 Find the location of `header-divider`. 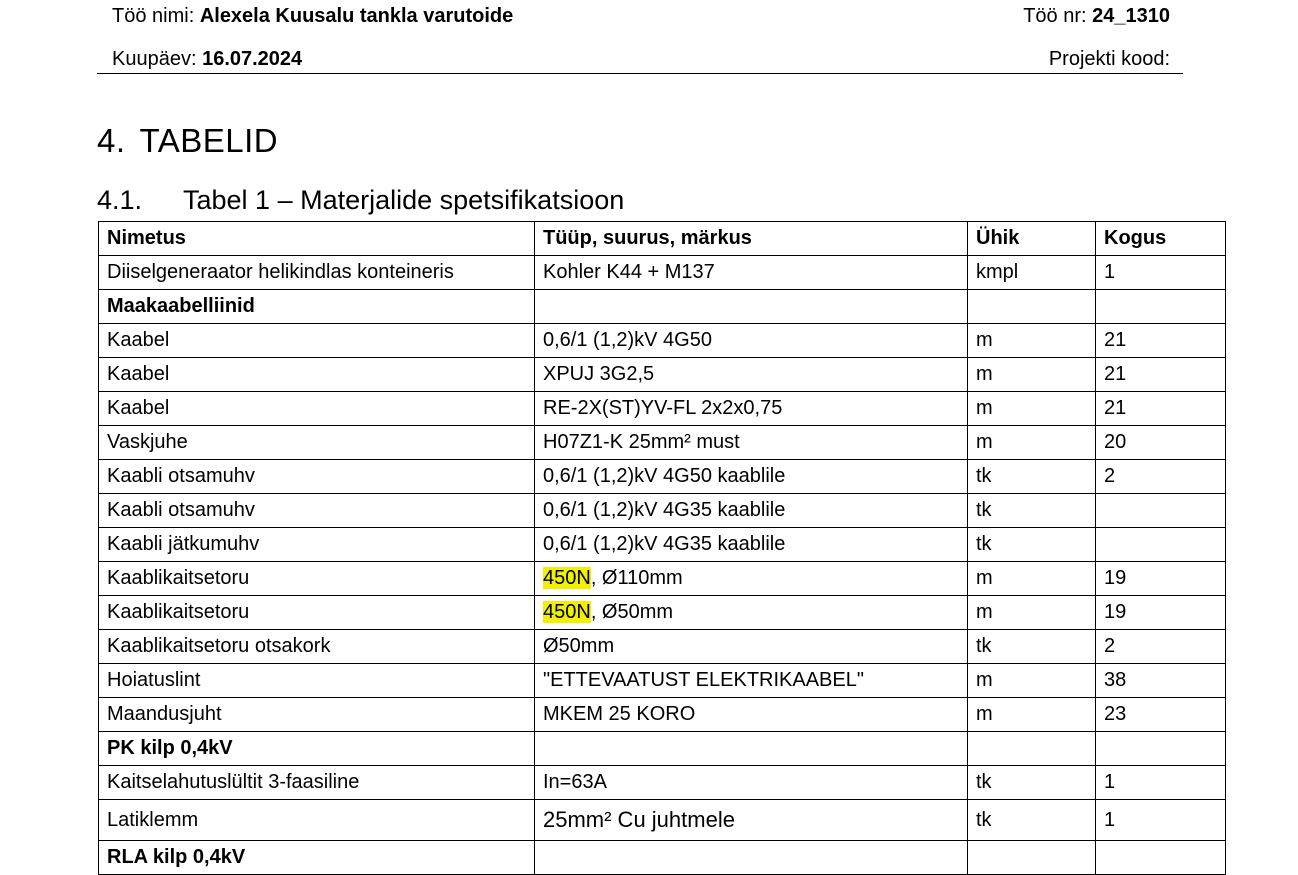

header-divider is located at coordinates (640, 73).